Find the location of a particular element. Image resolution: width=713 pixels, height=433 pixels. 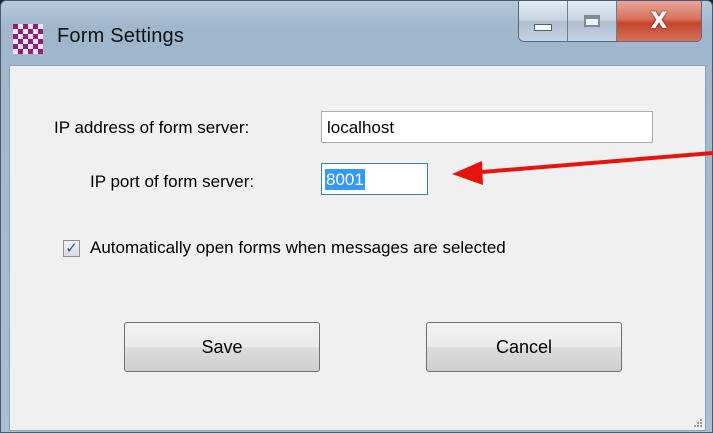

ip-port-value: 8001 is located at coordinates (345, 179).